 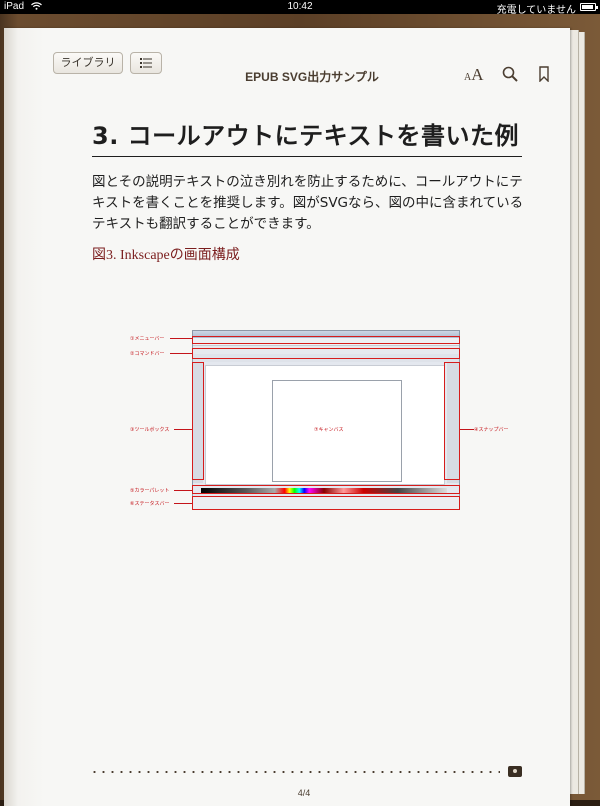 What do you see at coordinates (300, 8) in the screenshot?
I see `status-bar: iPad 10:42 充電していません` at bounding box center [300, 8].